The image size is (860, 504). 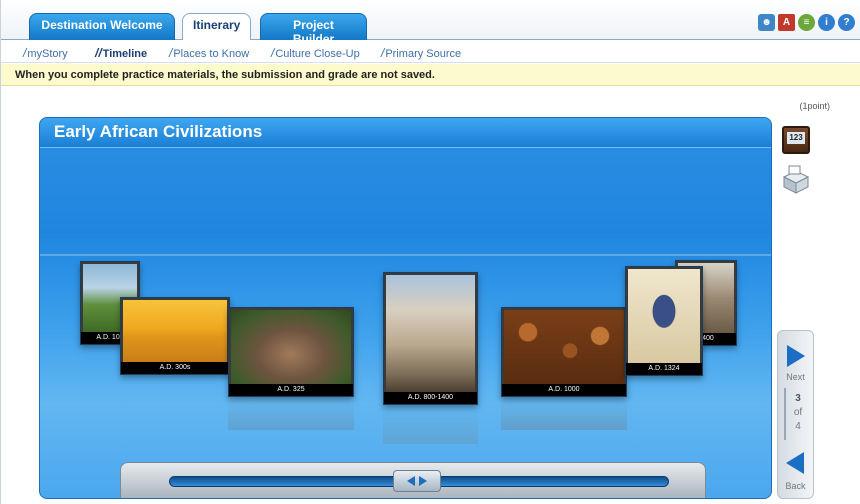 What do you see at coordinates (786, 22) in the screenshot?
I see `pdf-icon: A` at bounding box center [786, 22].